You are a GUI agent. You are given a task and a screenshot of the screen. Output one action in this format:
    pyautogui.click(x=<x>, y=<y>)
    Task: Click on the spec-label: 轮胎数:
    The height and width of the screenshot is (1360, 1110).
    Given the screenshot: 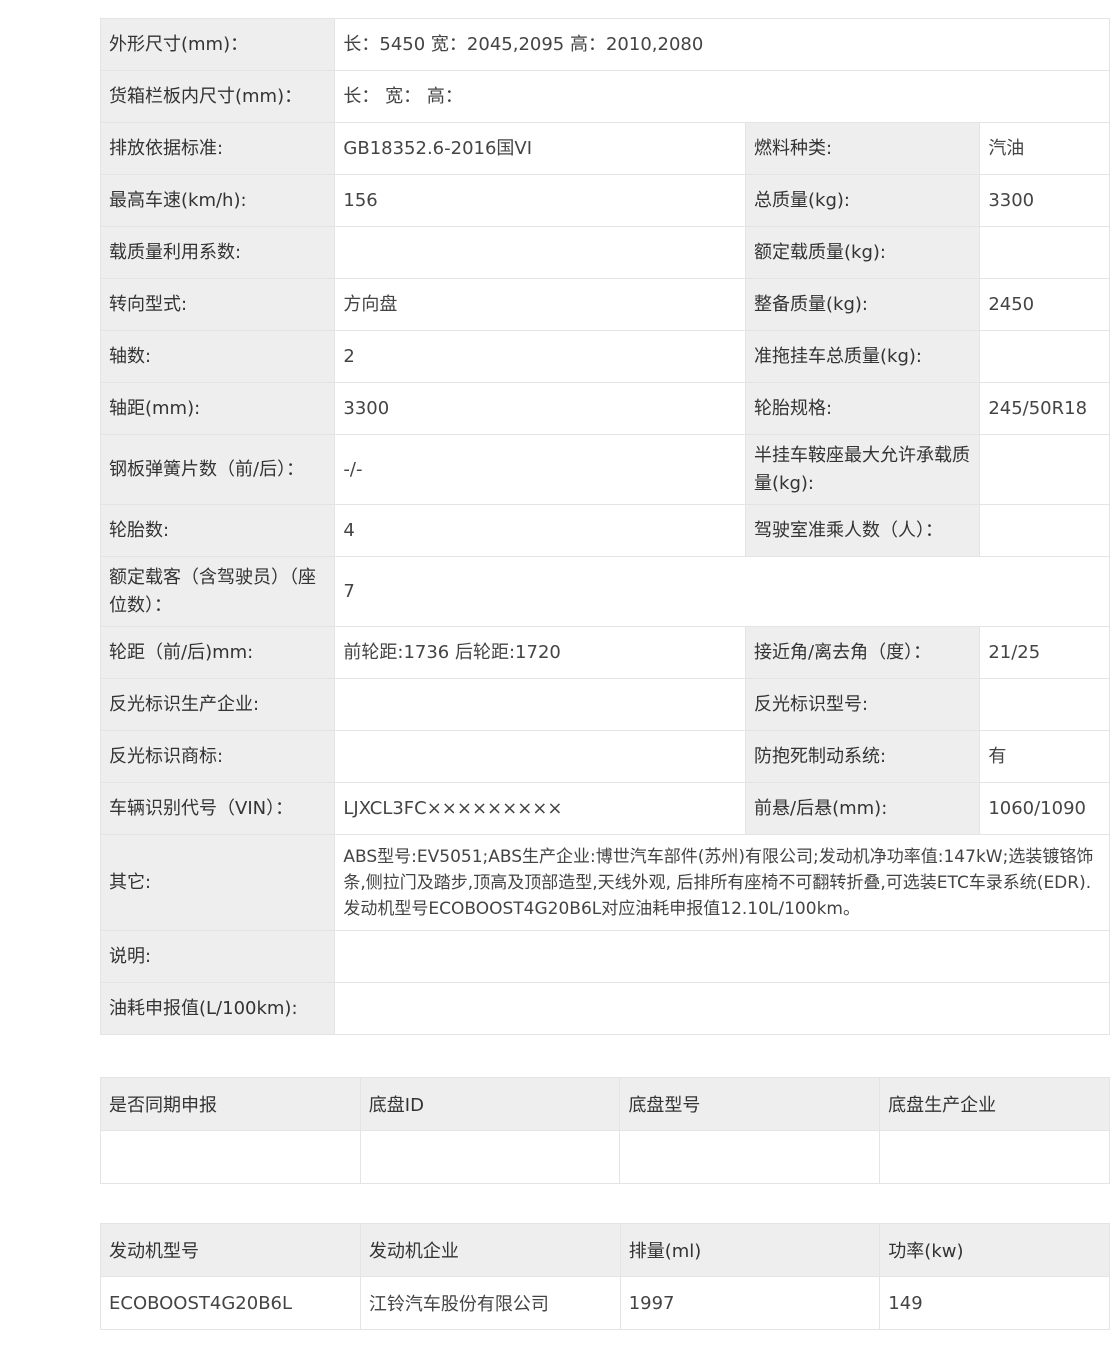 What is the action you would take?
    pyautogui.click(x=217, y=530)
    